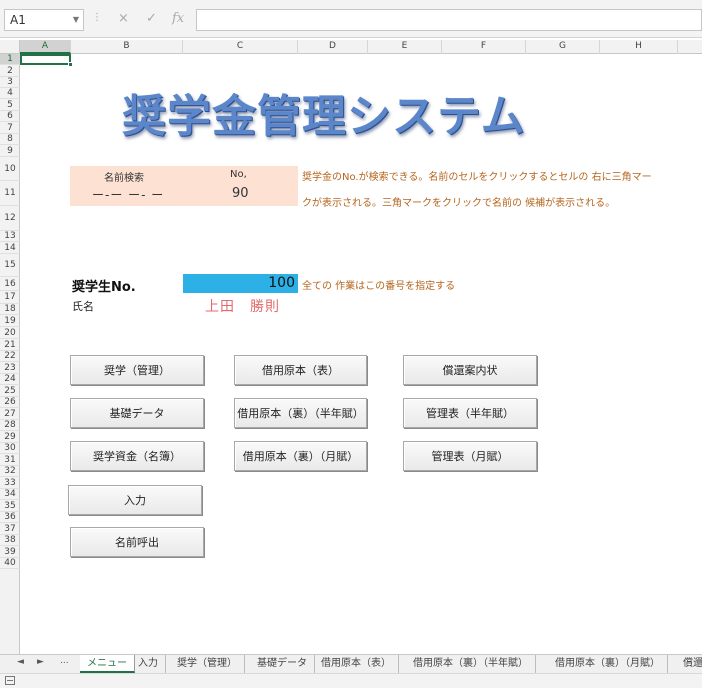 The height and width of the screenshot is (688, 702). Describe the element at coordinates (137, 413) in the screenshot. I see `basic-data-button: 基礎データ` at that location.